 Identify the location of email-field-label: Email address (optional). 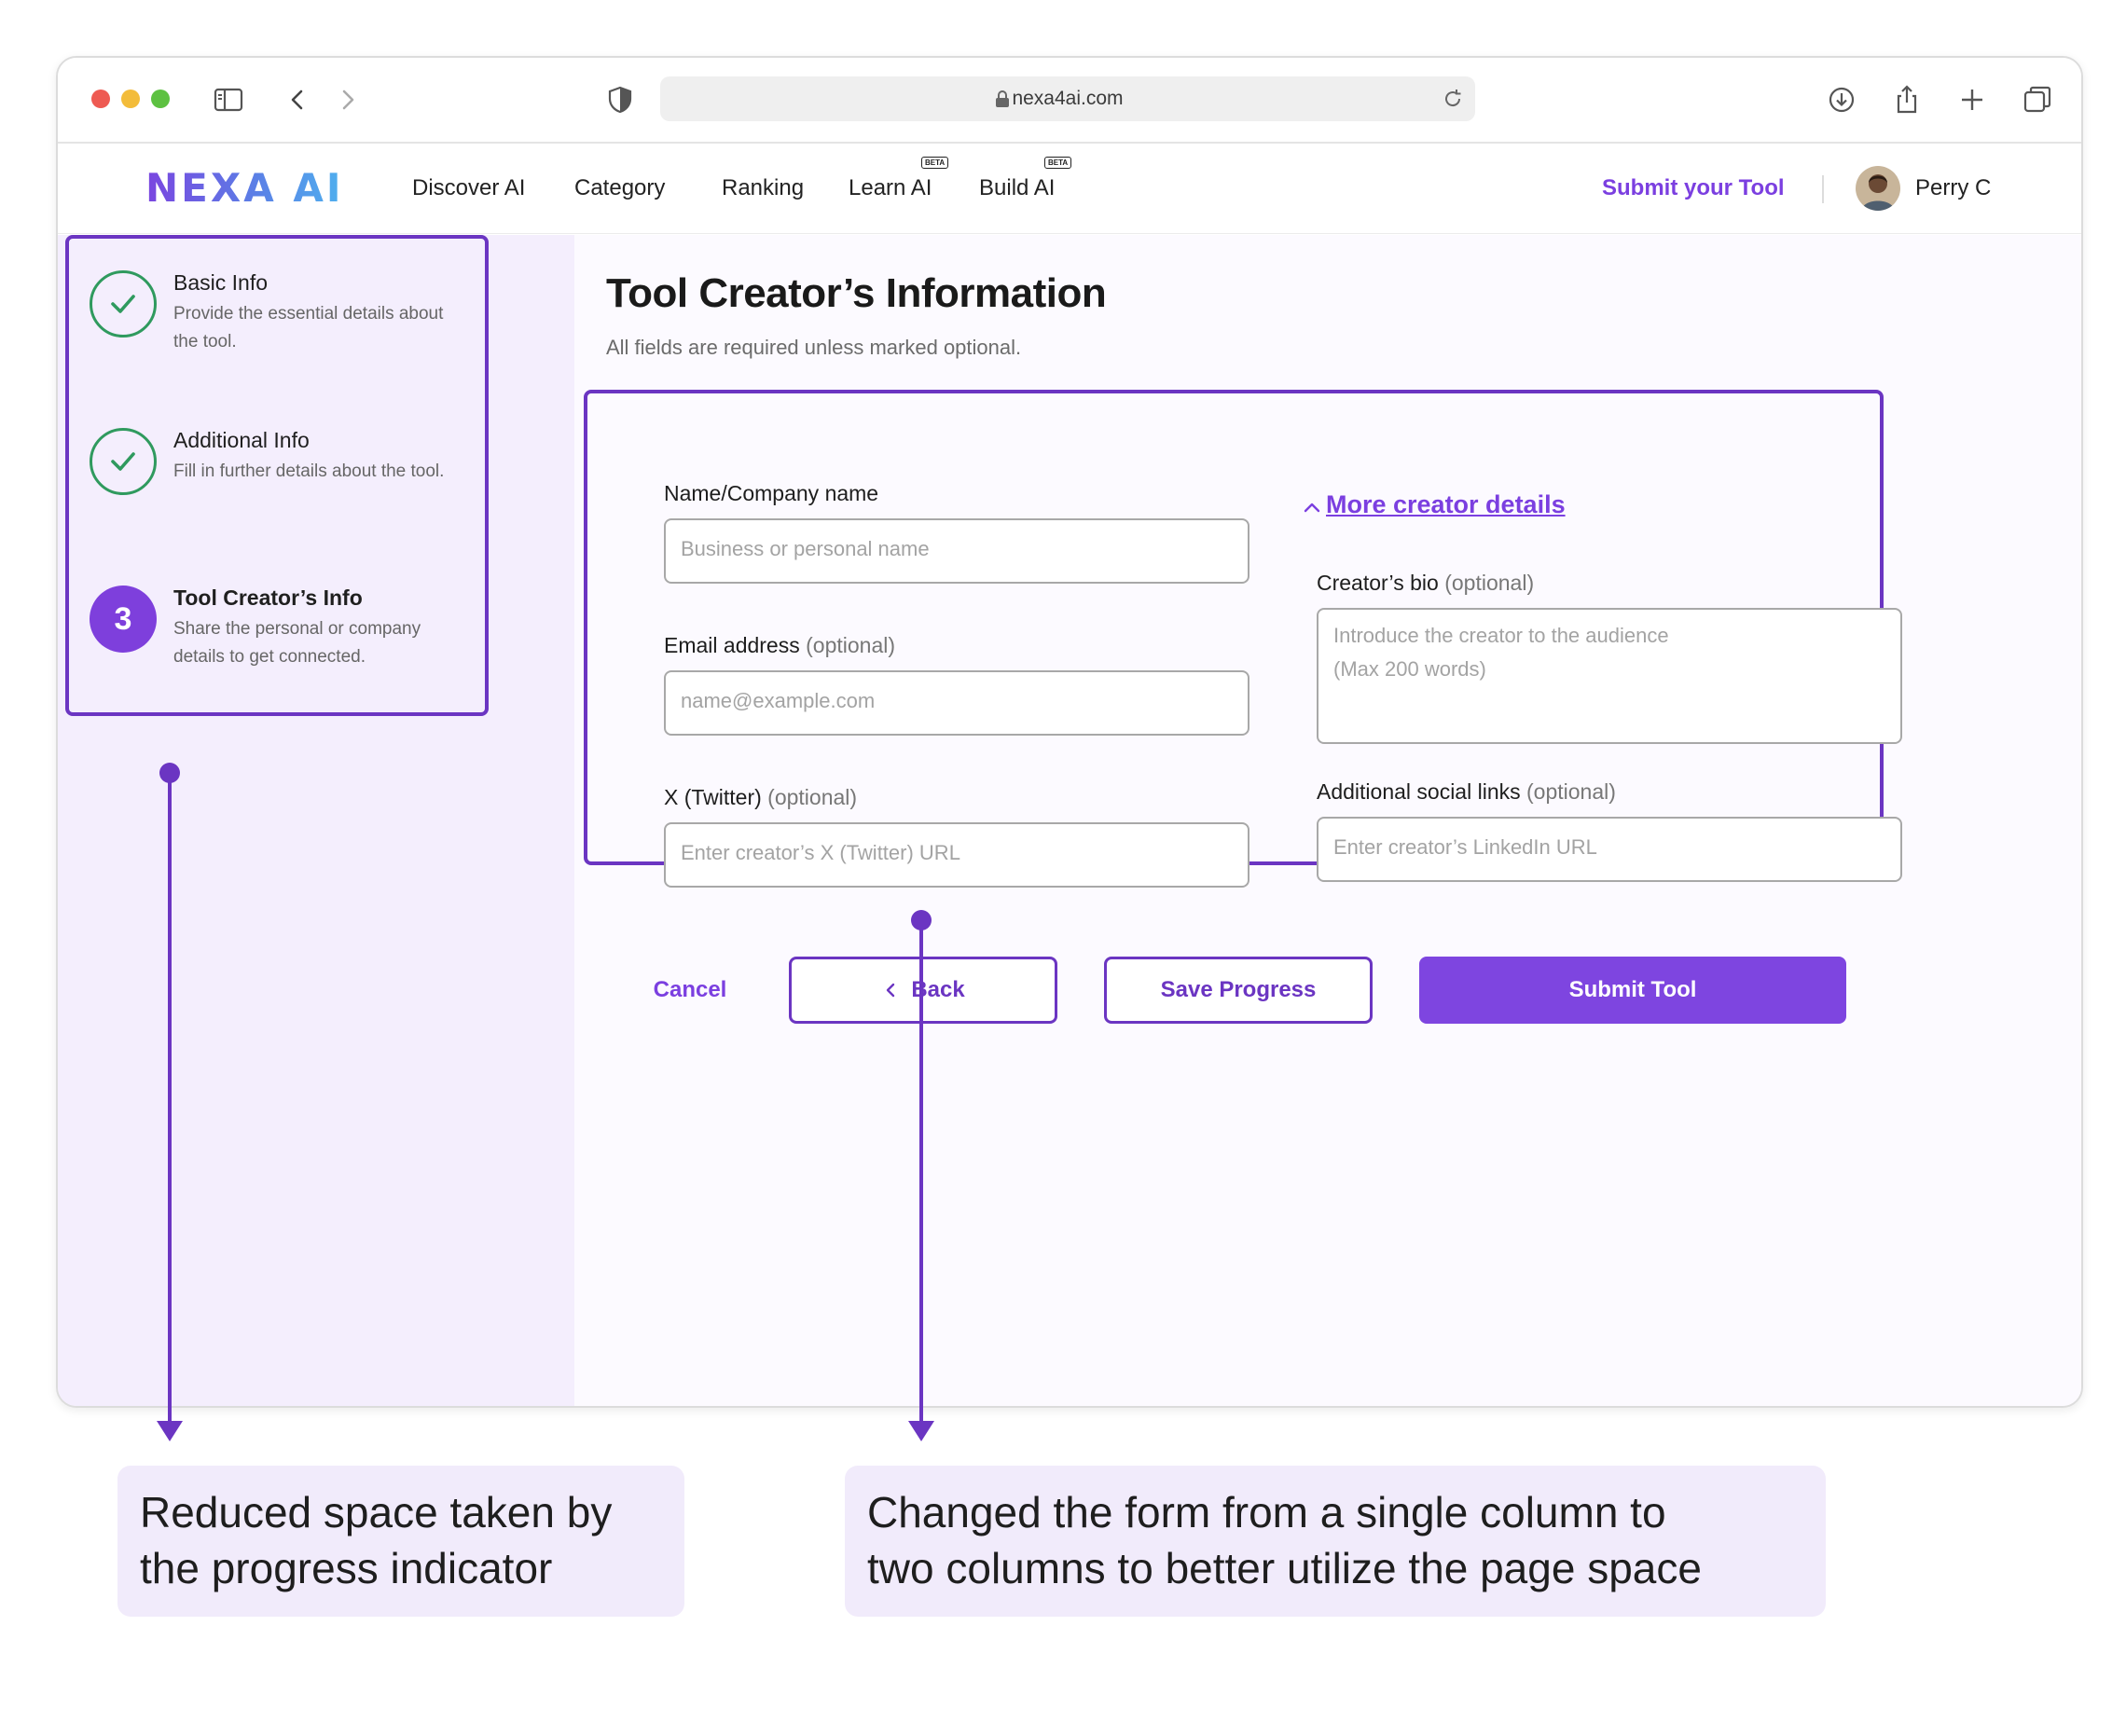
(779, 645).